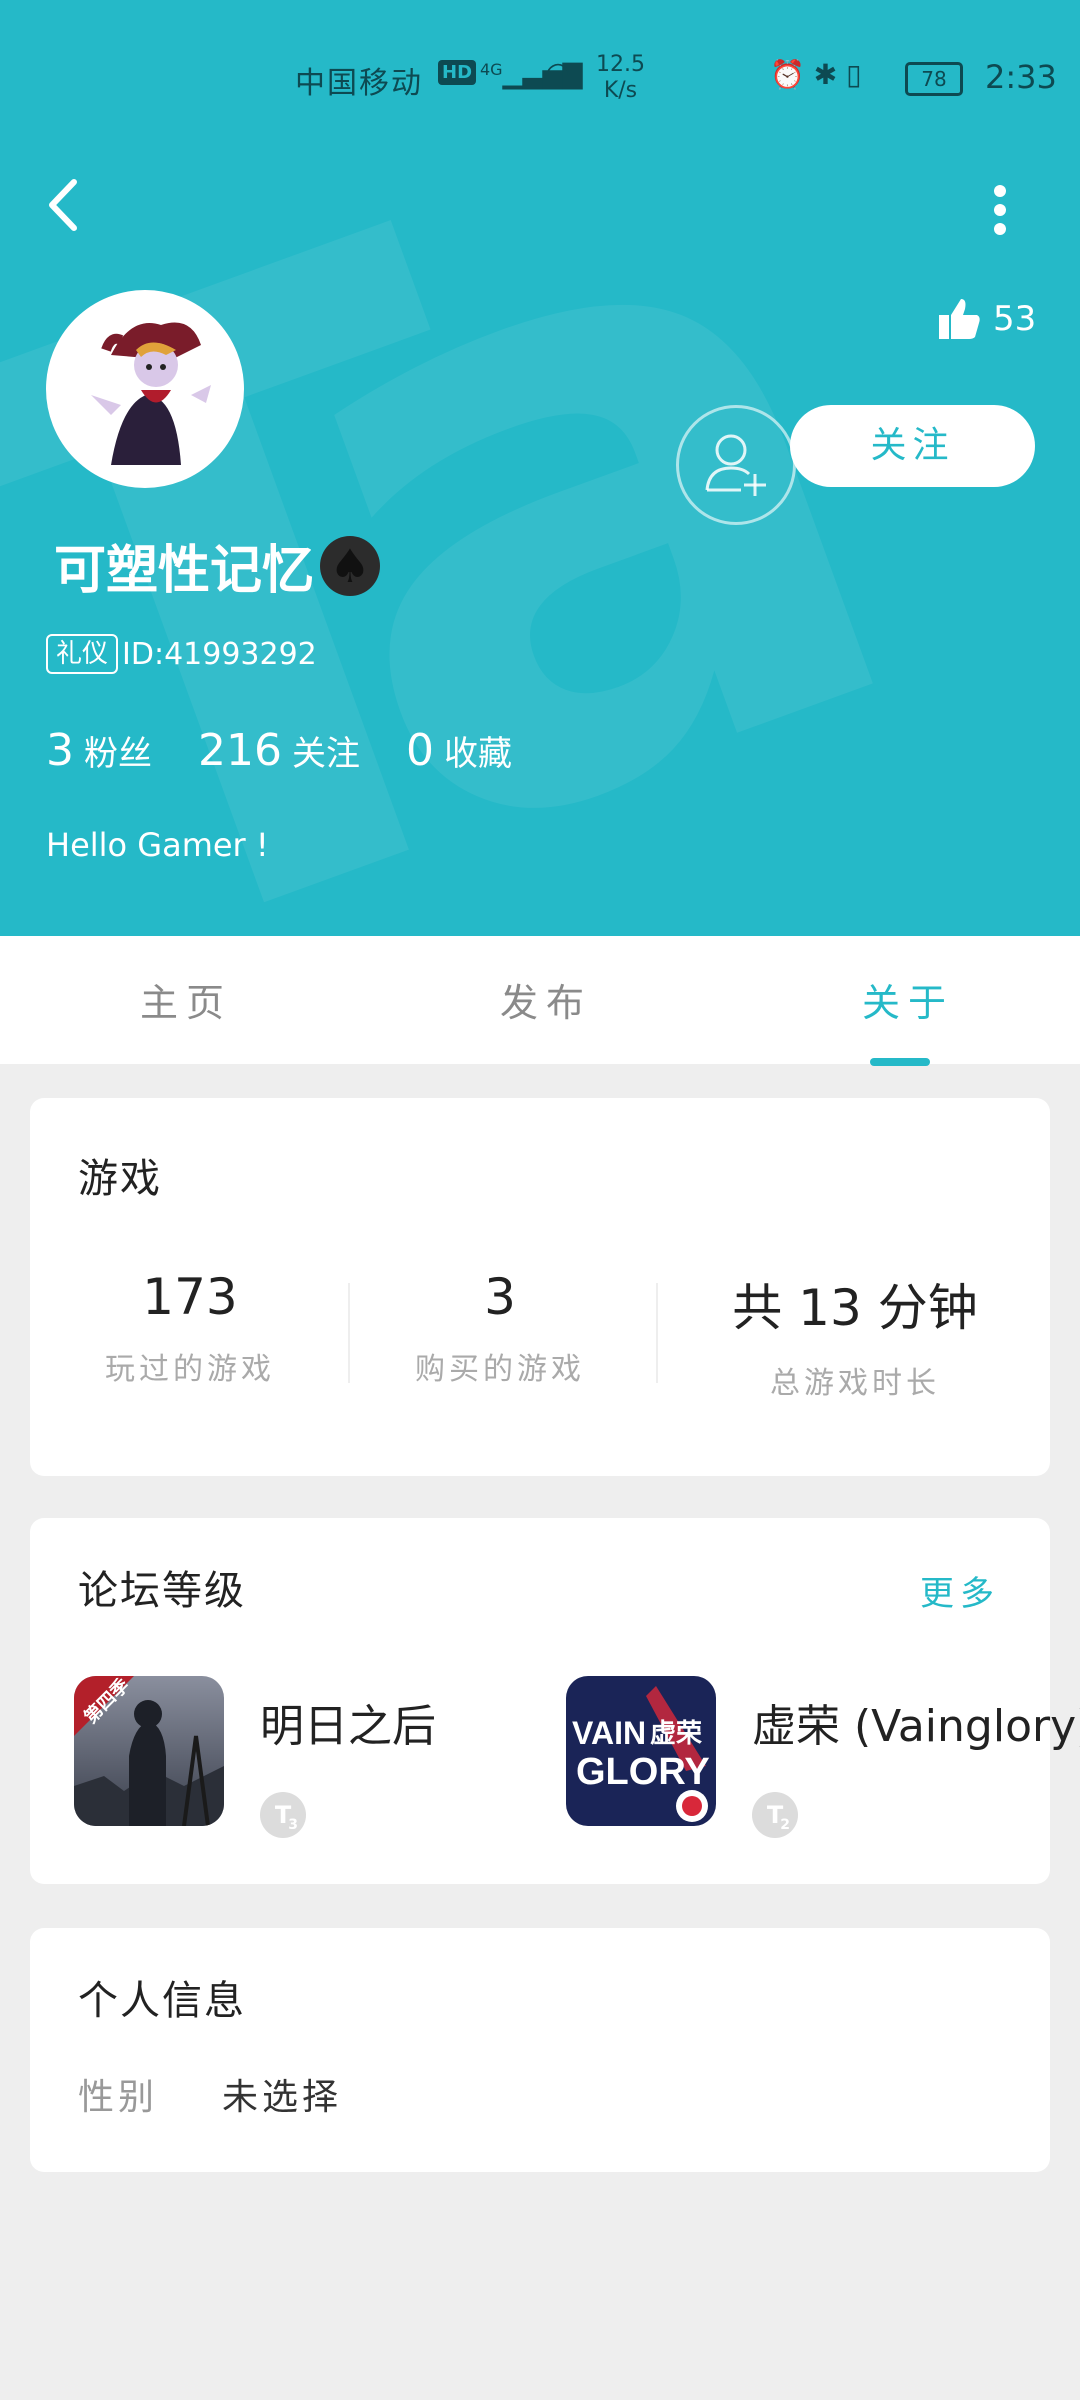 The image size is (1080, 2400). What do you see at coordinates (959, 319) in the screenshot?
I see `thumbs-up-icon` at bounding box center [959, 319].